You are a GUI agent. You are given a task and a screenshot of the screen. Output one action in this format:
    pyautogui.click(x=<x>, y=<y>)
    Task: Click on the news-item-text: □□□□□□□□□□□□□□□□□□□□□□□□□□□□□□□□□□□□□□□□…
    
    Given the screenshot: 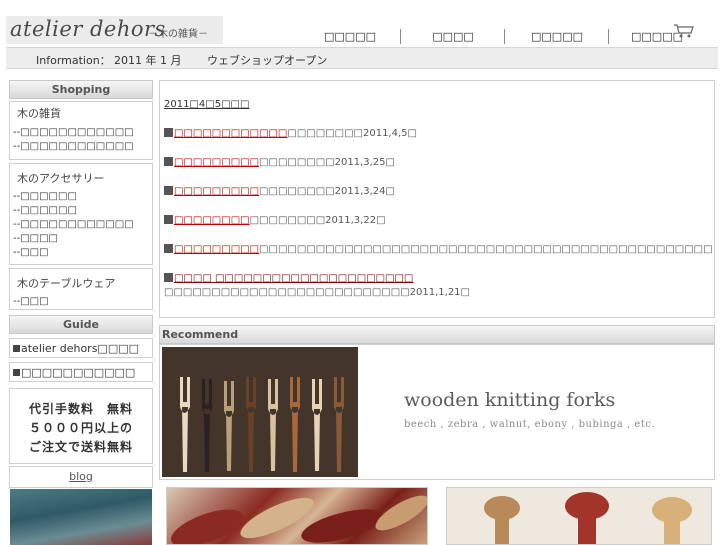 What is the action you would take?
    pyautogui.click(x=485, y=249)
    